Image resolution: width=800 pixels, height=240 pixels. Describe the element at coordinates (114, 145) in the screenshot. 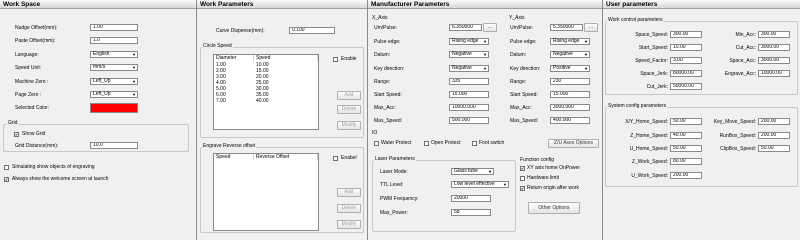

I see `grid-distance-input: 10.0` at that location.